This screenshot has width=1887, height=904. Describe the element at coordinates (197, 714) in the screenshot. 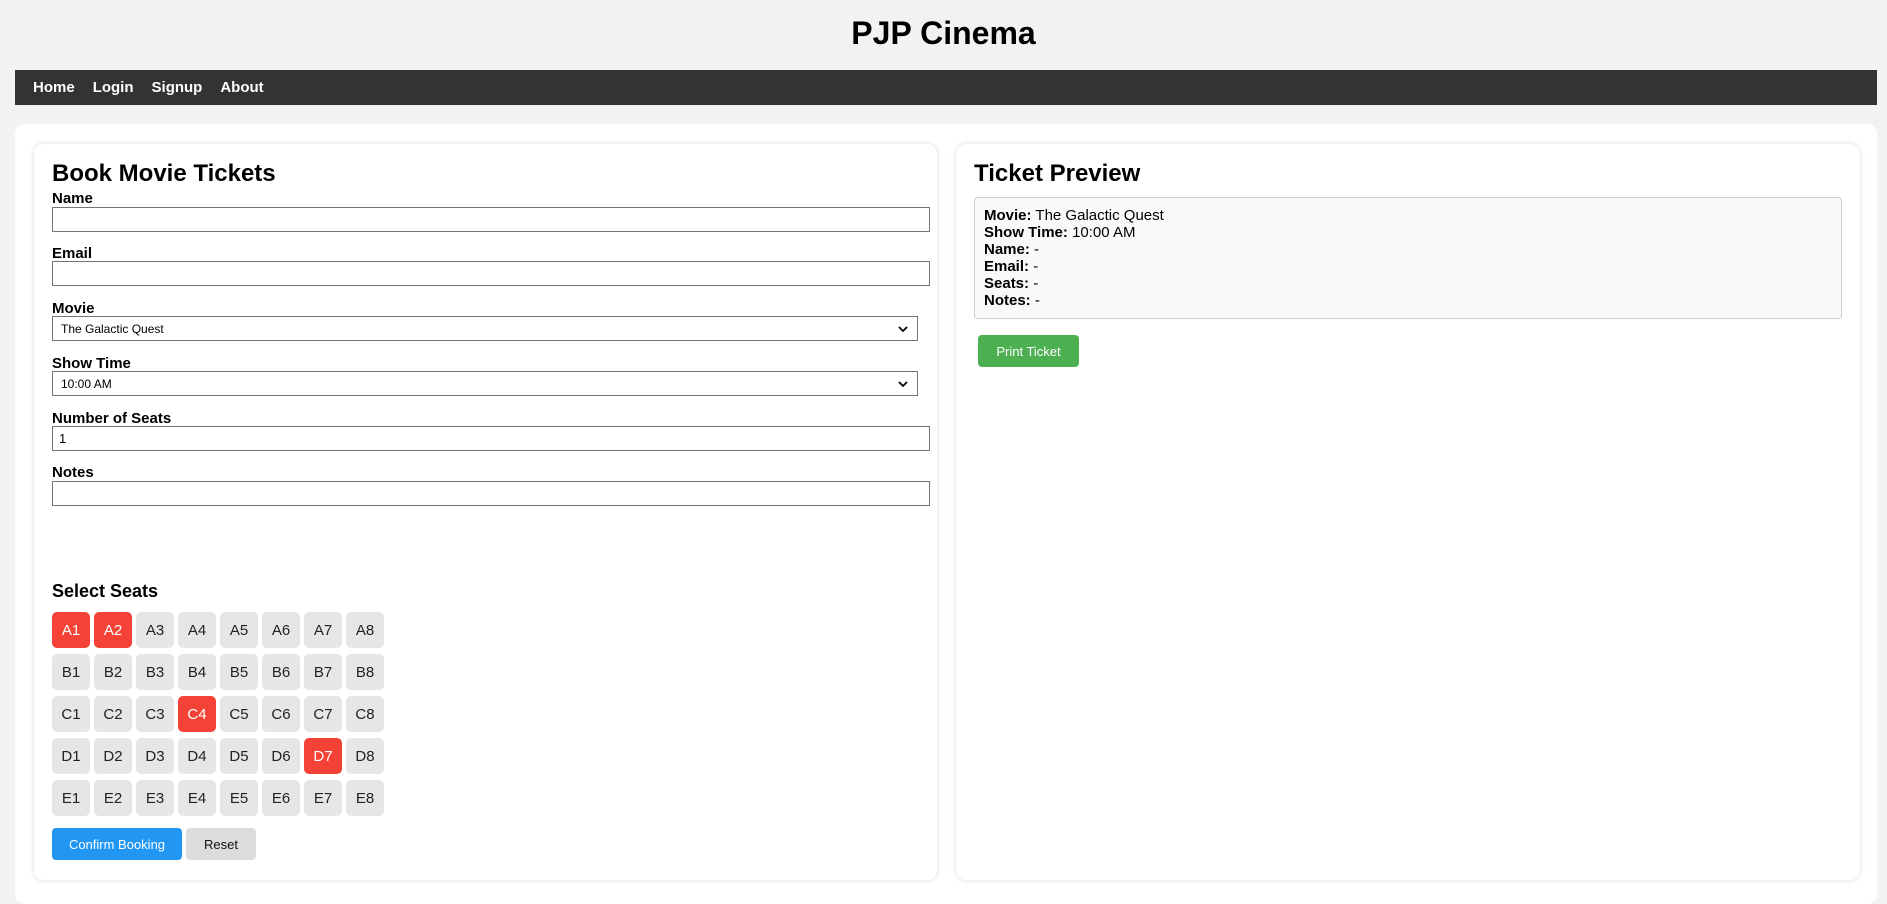

I see `seat-c4: C4` at that location.